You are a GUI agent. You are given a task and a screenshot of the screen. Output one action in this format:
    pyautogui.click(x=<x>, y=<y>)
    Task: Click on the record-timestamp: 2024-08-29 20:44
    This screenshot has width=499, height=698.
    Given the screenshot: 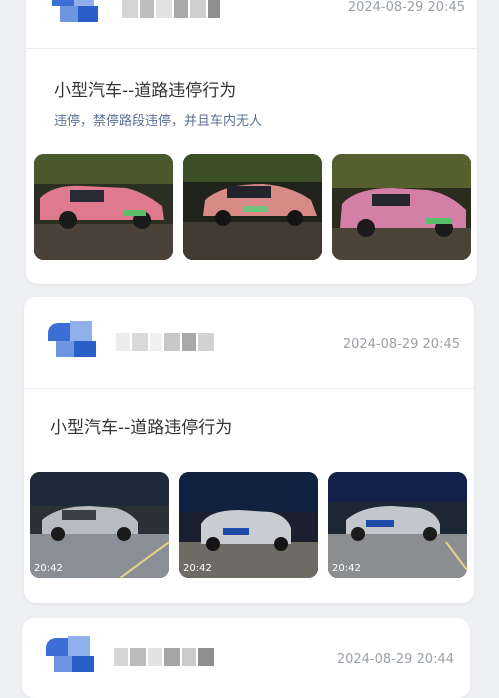 What is the action you would take?
    pyautogui.click(x=395, y=659)
    